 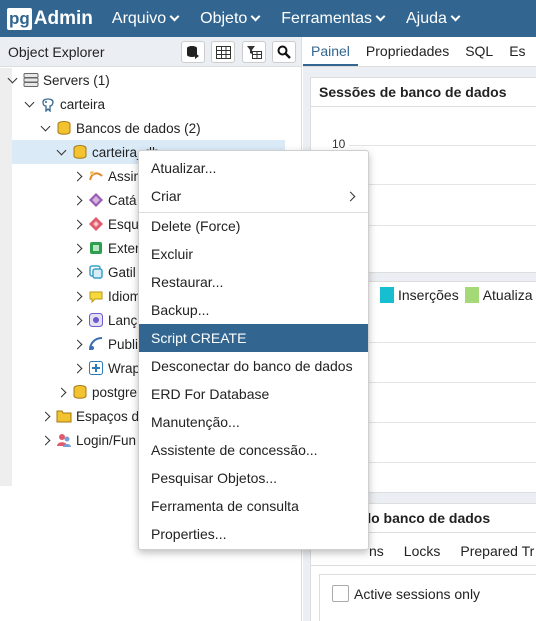 I want to click on schema-icon, so click(x=96, y=224).